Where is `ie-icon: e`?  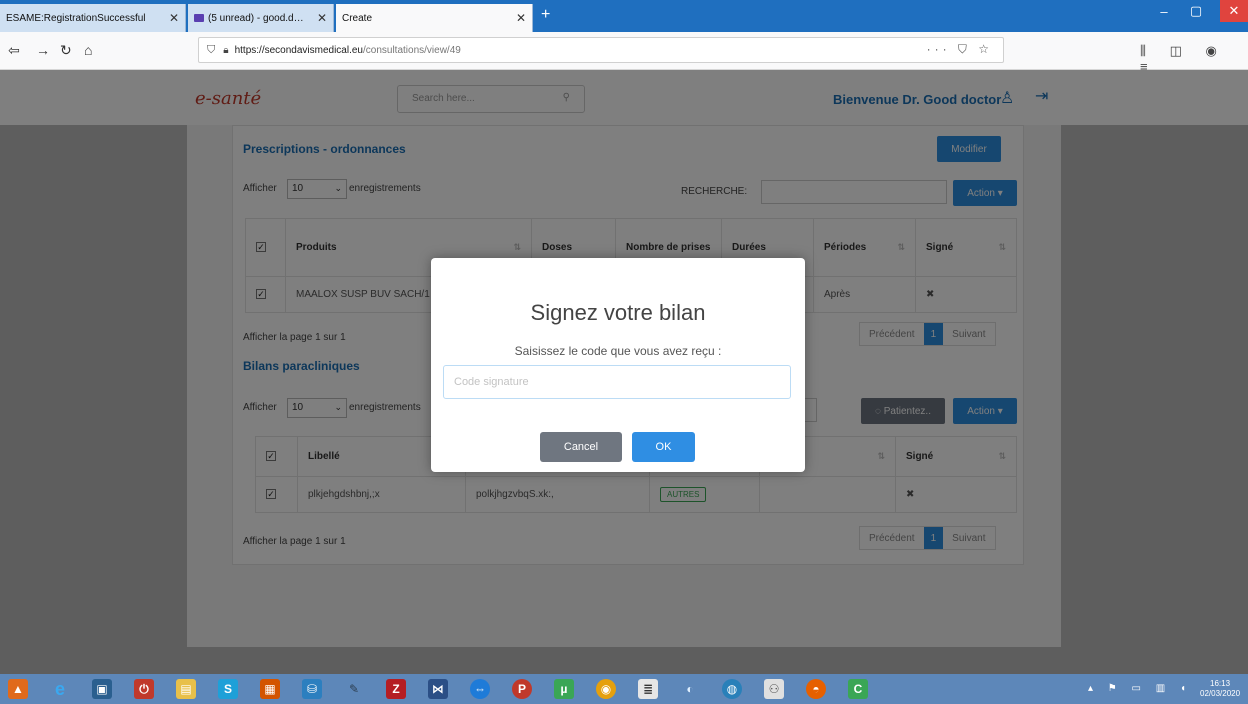
ie-icon: e is located at coordinates (60, 689).